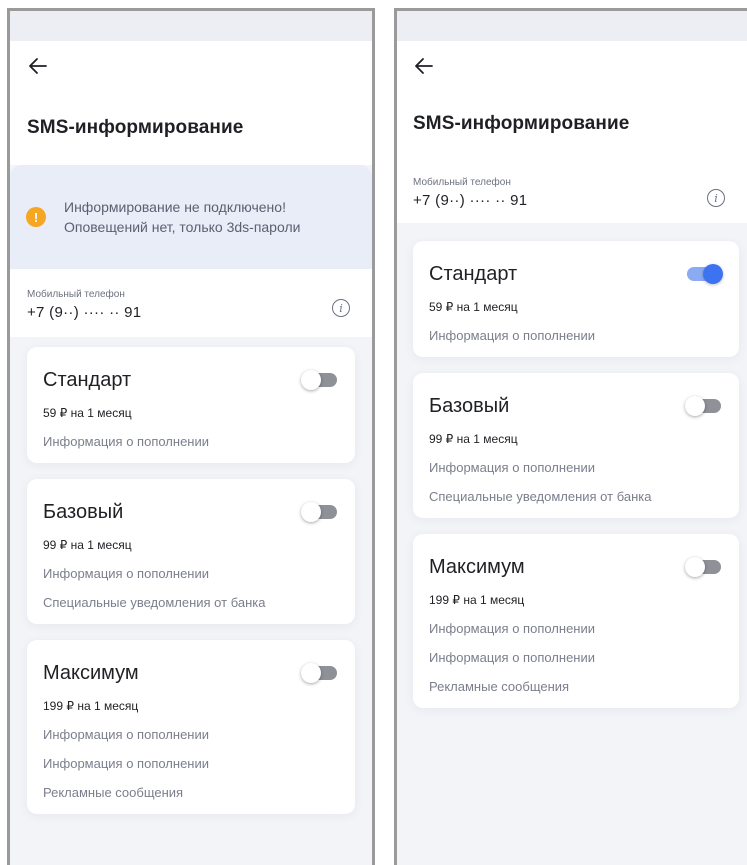 The height and width of the screenshot is (865, 747). I want to click on warning-icon: !, so click(36, 217).